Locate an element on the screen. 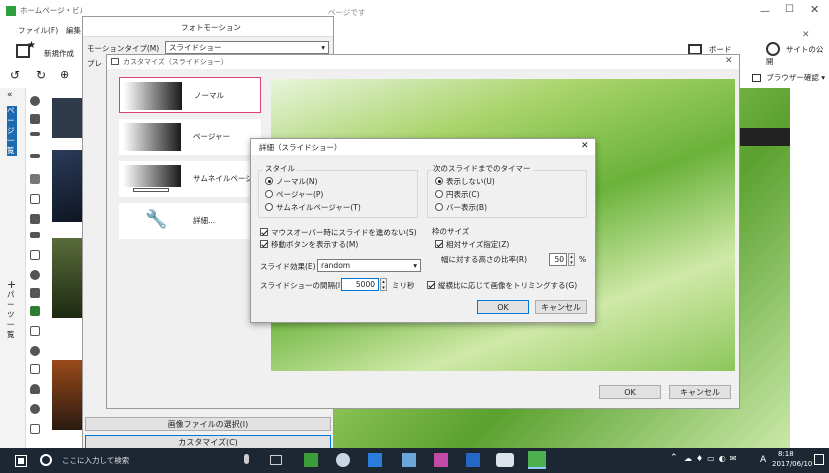 This screenshot has width=829, height=473. timer-option-none: 表示しない(U) is located at coordinates (465, 181).